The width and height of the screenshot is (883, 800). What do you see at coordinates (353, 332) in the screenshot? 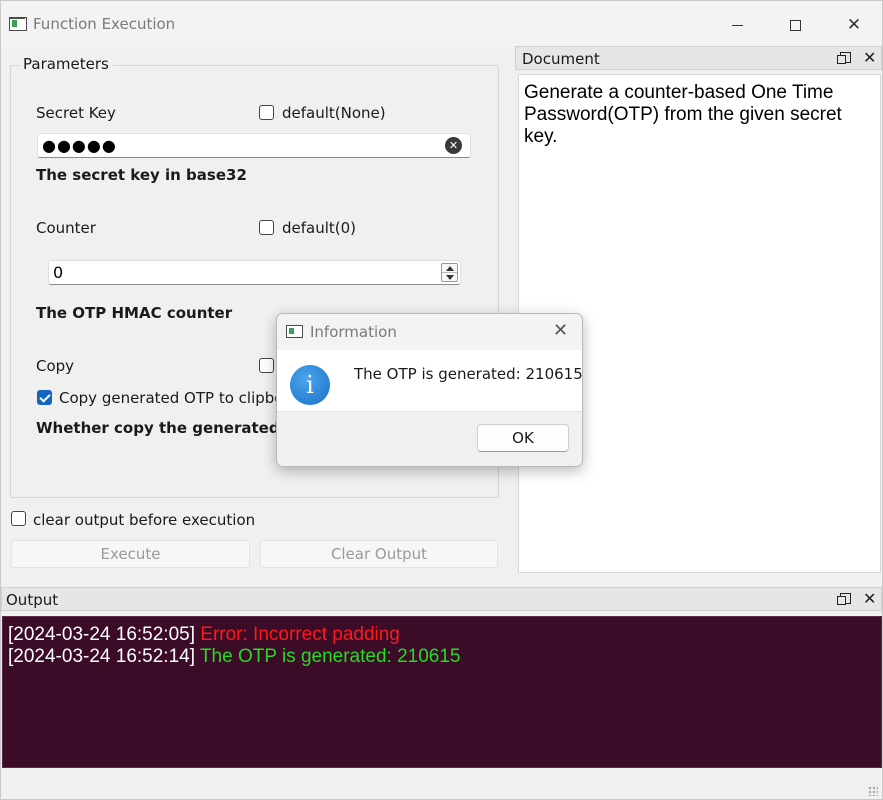
I see `dialog-title: Information` at bounding box center [353, 332].